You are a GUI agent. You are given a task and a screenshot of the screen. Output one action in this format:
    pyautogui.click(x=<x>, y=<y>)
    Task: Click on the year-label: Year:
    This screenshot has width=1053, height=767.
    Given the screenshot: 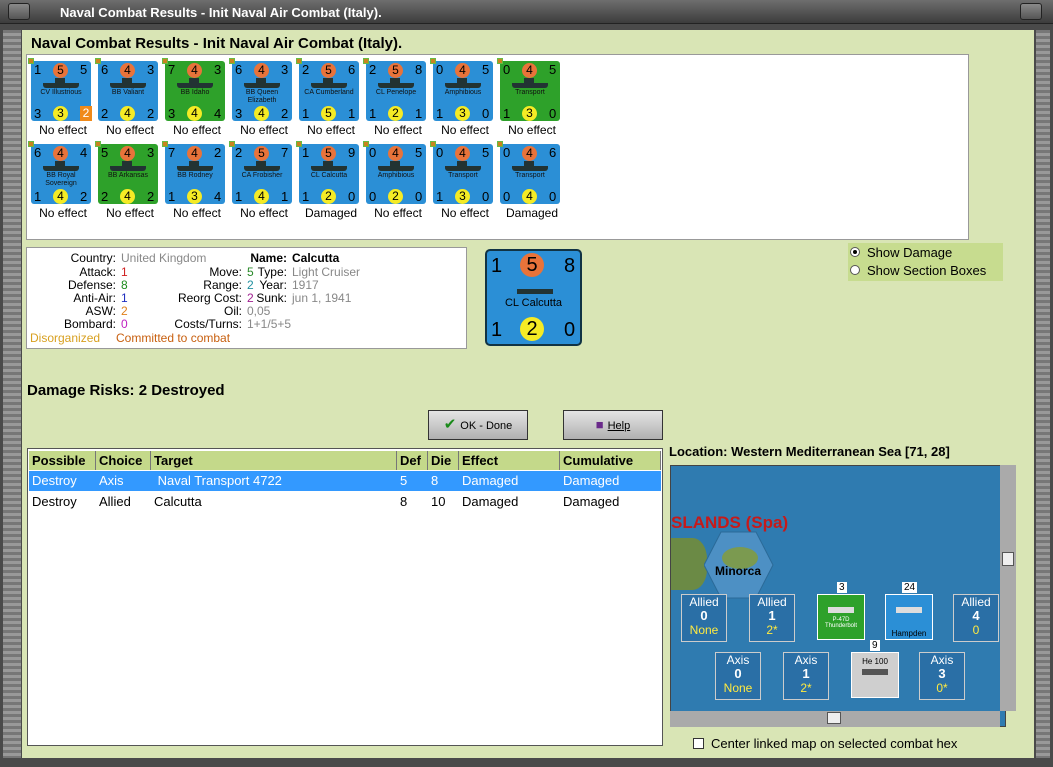 What is the action you would take?
    pyautogui.click(x=273, y=285)
    